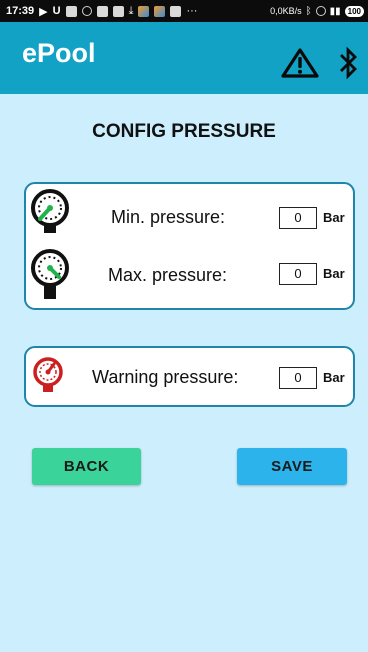  Describe the element at coordinates (86, 466) in the screenshot. I see `back-button: BACK` at that location.